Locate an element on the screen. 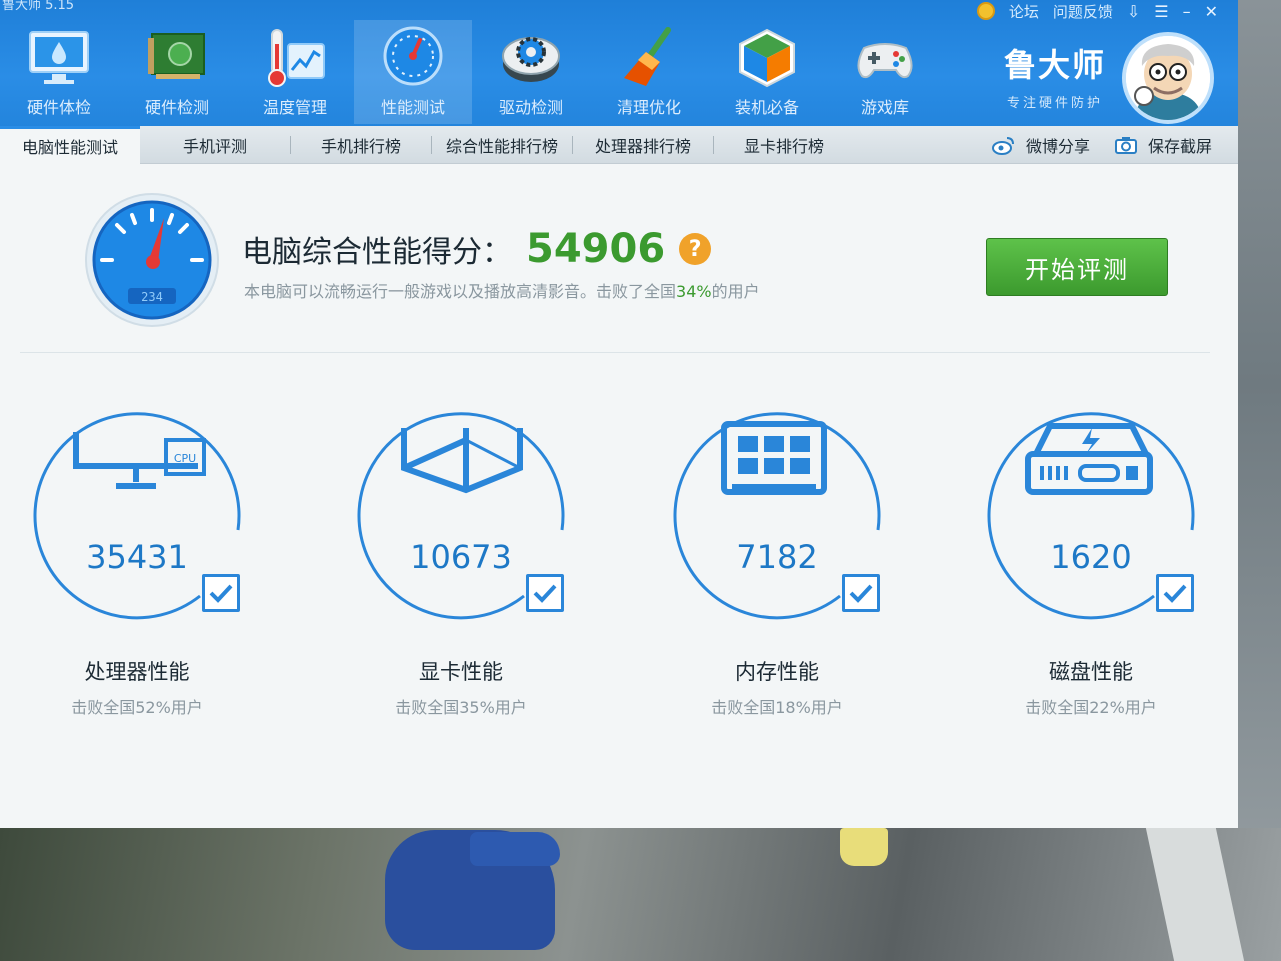  tab-tools: 微博分享 保存截屏 is located at coordinates (1101, 145).